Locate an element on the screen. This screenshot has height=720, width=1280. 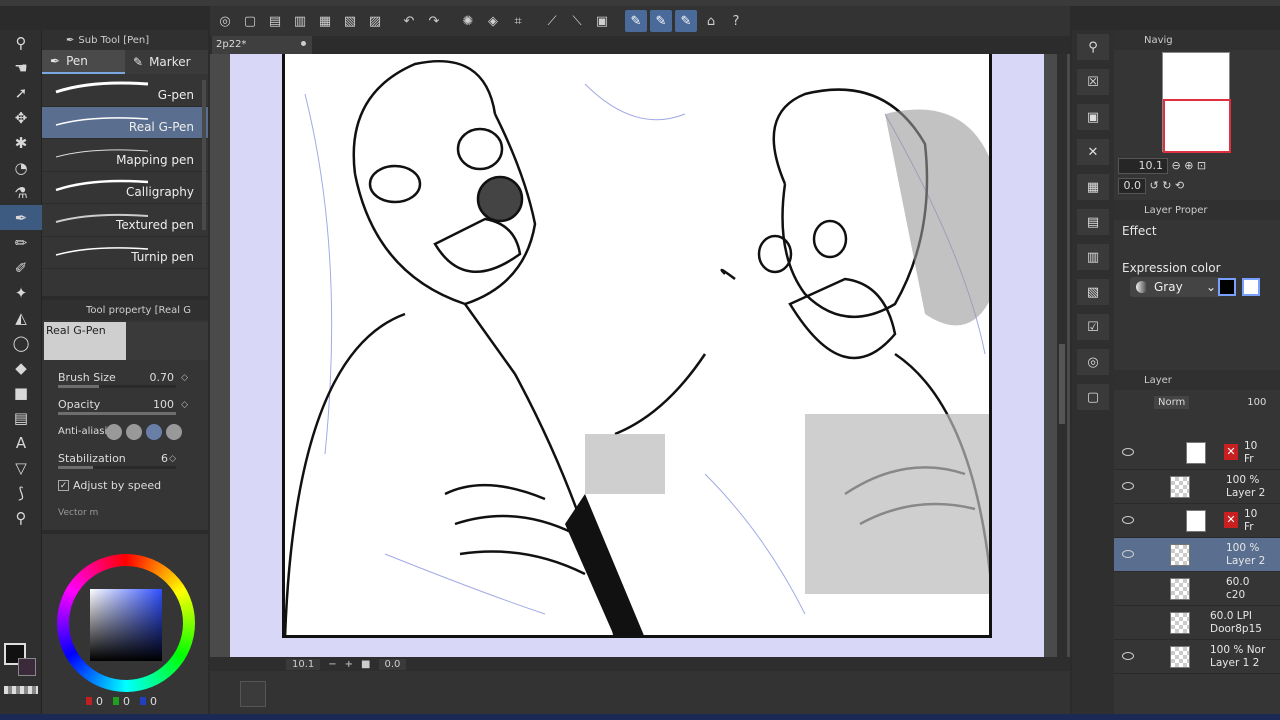
viewport-frame is located at coordinates (1197, 126).